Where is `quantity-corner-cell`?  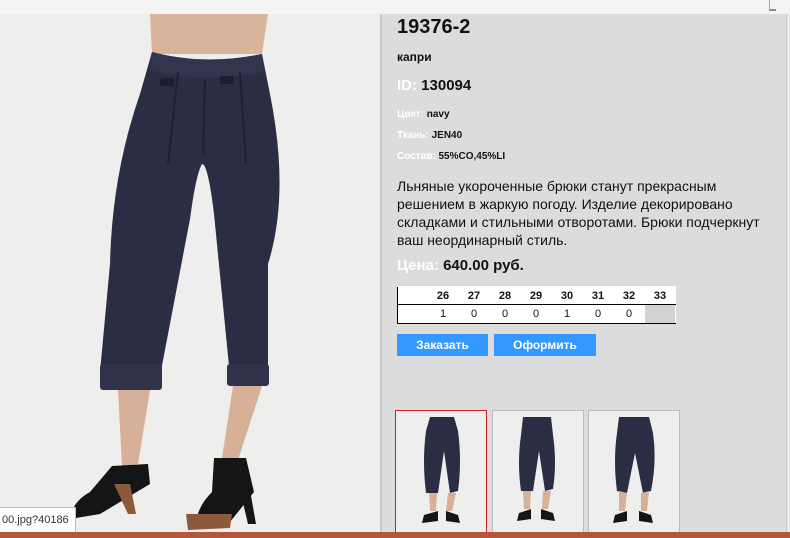 quantity-corner-cell is located at coordinates (412, 314).